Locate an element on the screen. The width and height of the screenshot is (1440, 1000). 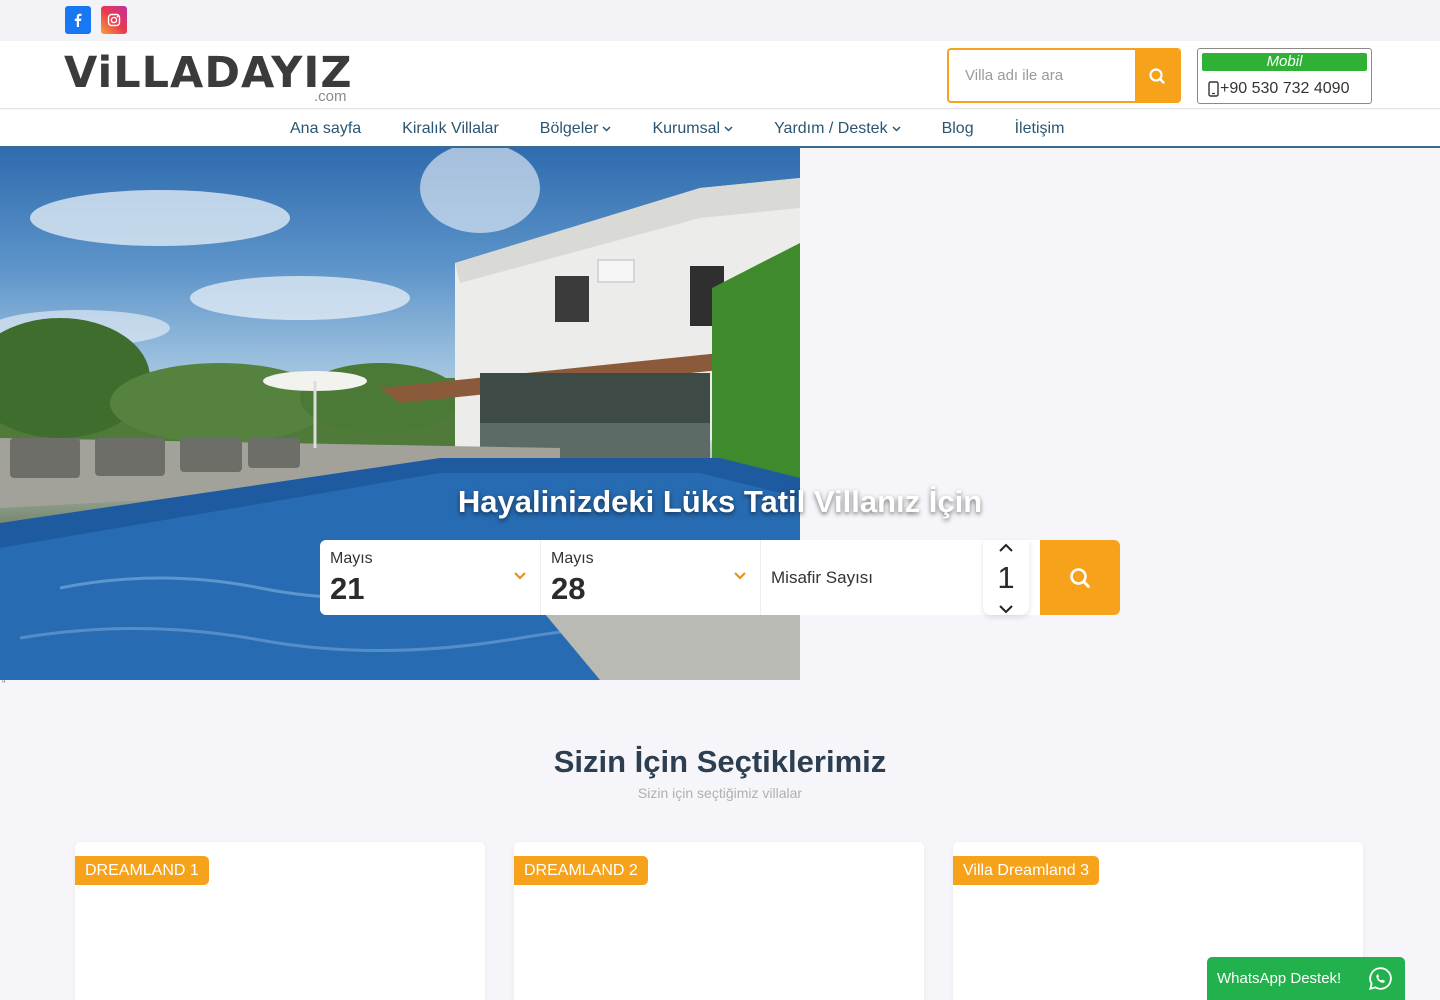
checkin-month: Mayıs is located at coordinates (351, 558).